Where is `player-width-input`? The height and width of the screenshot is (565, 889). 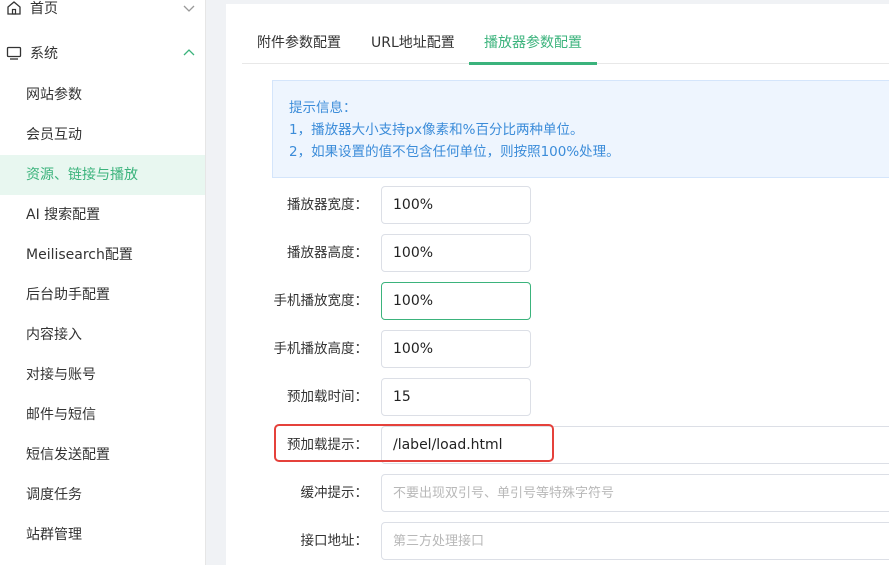 player-width-input is located at coordinates (456, 205).